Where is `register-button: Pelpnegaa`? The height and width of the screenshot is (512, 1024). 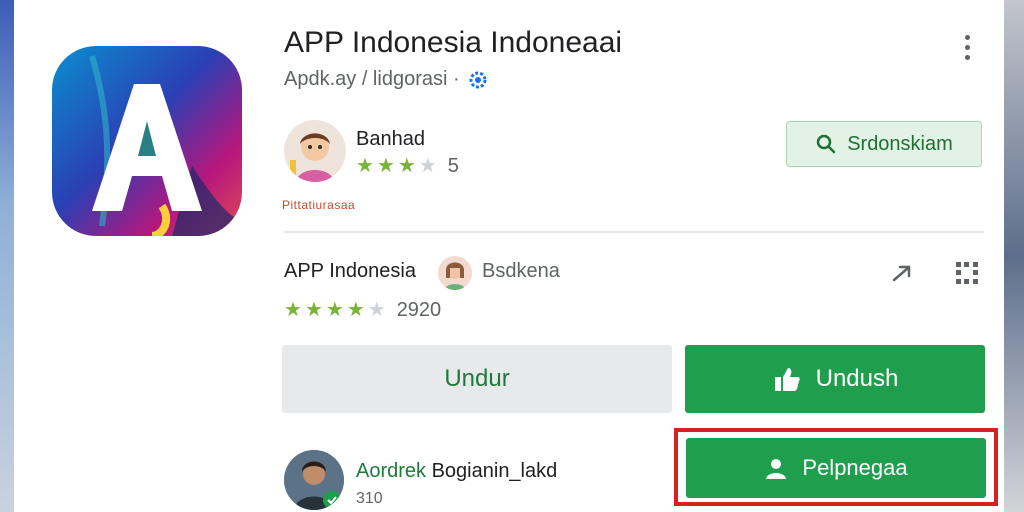
register-button: Pelpnegaa is located at coordinates (836, 468).